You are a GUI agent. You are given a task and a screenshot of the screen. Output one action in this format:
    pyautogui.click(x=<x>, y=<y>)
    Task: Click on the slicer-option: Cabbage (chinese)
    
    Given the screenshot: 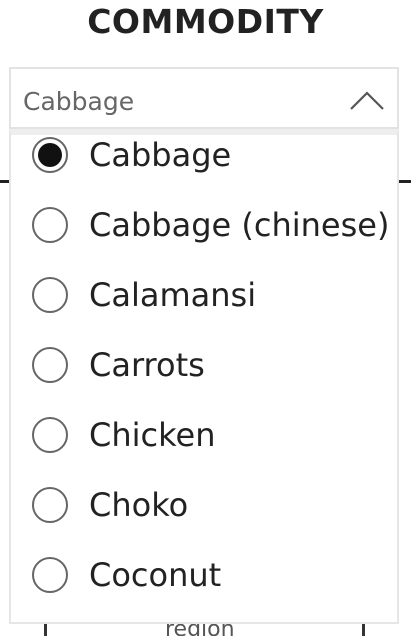 What is the action you would take?
    pyautogui.click(x=204, y=225)
    